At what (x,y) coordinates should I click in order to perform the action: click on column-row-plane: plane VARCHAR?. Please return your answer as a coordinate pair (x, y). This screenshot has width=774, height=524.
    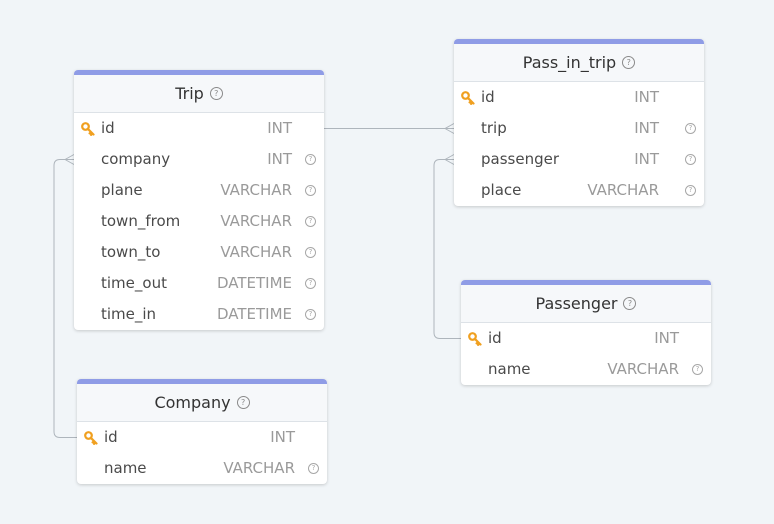
    Looking at the image, I should click on (199, 190).